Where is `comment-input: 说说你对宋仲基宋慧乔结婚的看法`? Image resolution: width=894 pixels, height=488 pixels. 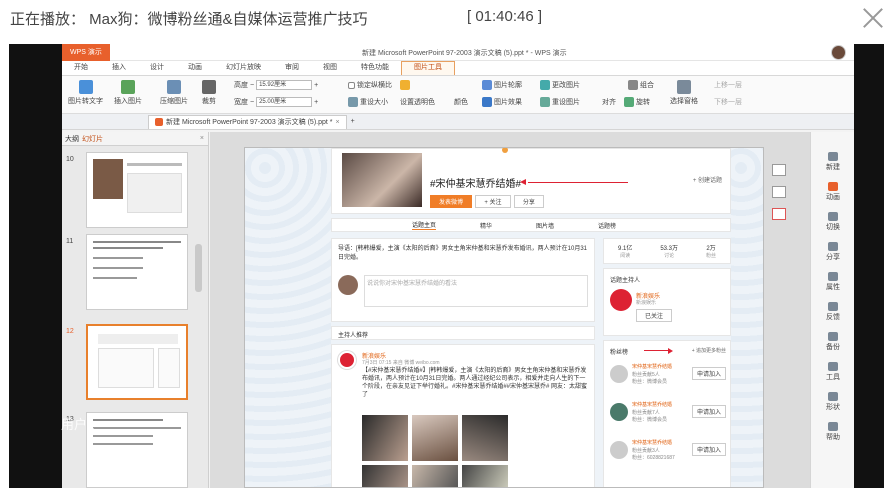 comment-input: 说说你对宋仲基宋慧乔结婚的看法 is located at coordinates (476, 291).